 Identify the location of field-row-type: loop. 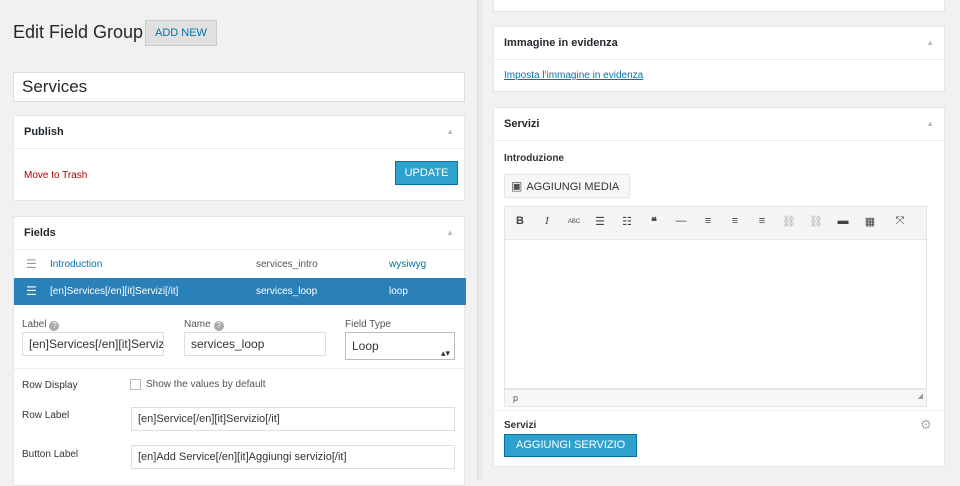
(398, 291).